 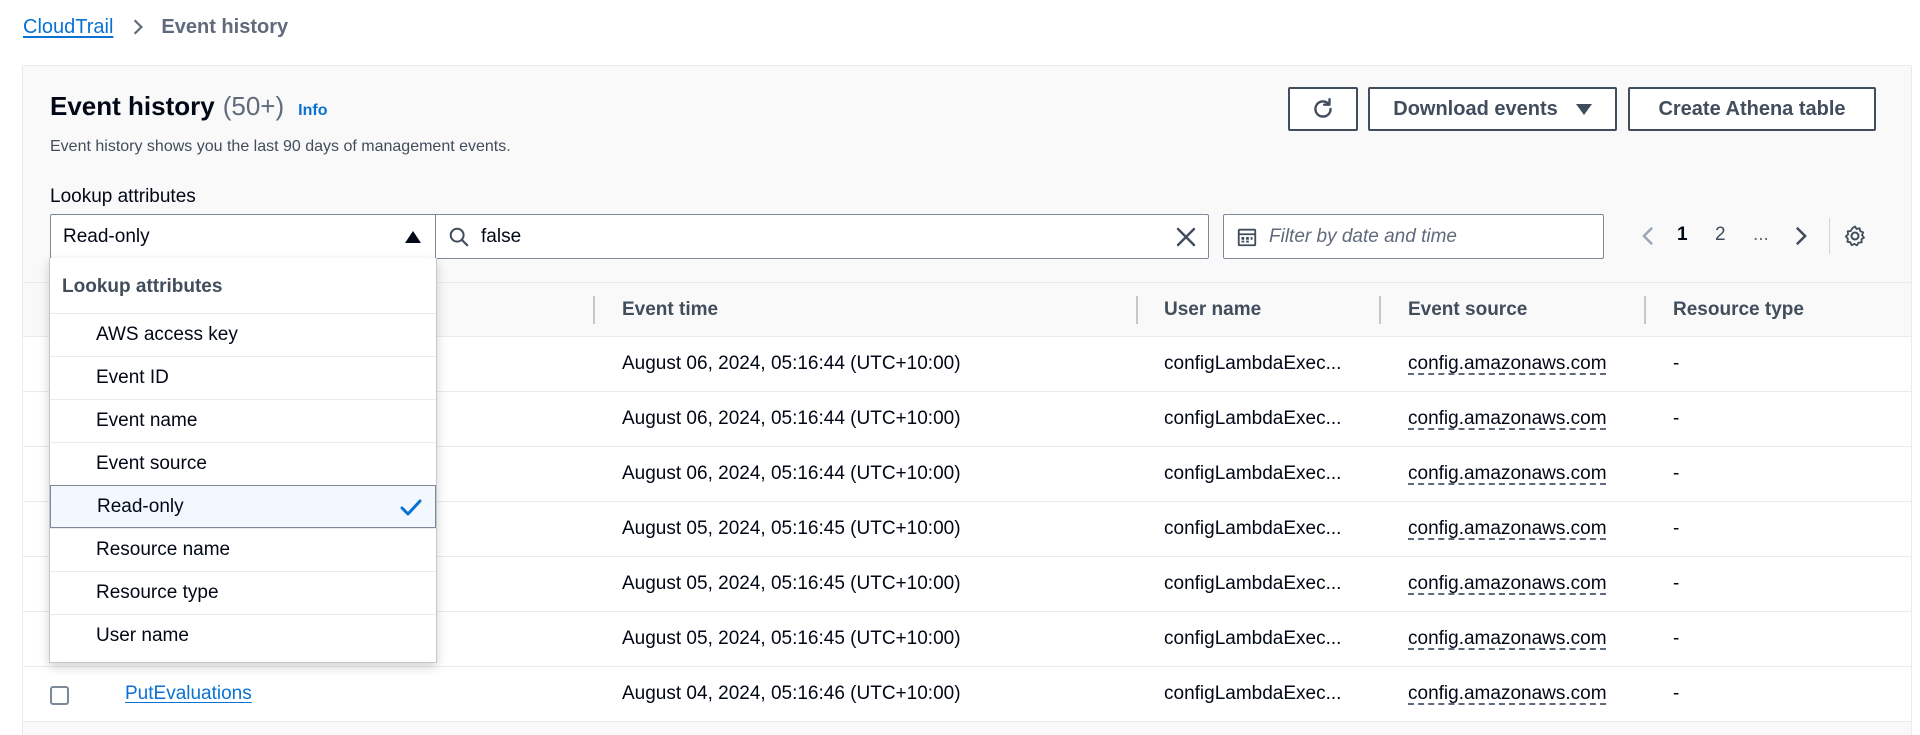 What do you see at coordinates (140, 506) in the screenshot?
I see `option-label: Read-only` at bounding box center [140, 506].